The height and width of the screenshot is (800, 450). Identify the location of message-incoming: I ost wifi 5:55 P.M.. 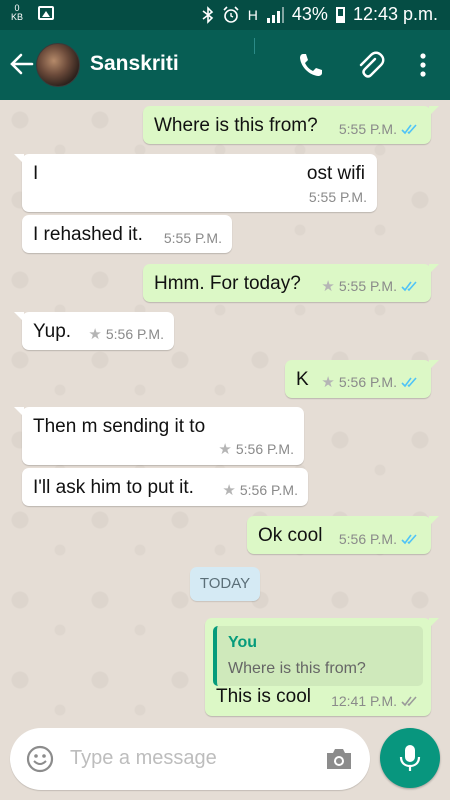
(195, 183).